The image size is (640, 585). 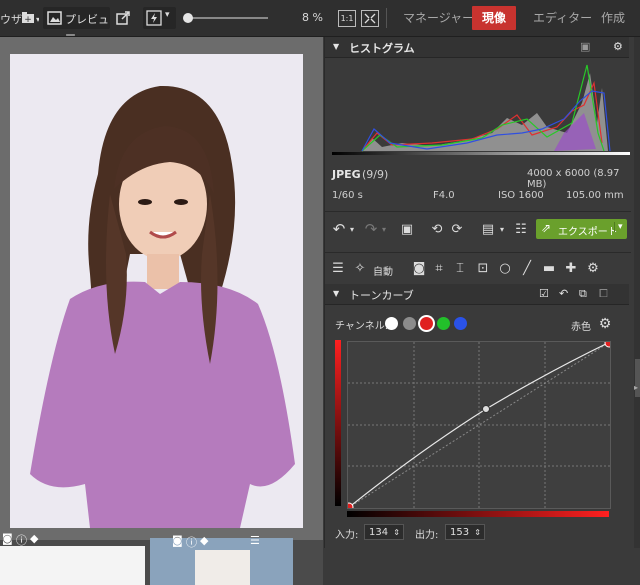 What do you see at coordinates (383, 270) in the screenshot?
I see `auto-label: 自動` at bounding box center [383, 270].